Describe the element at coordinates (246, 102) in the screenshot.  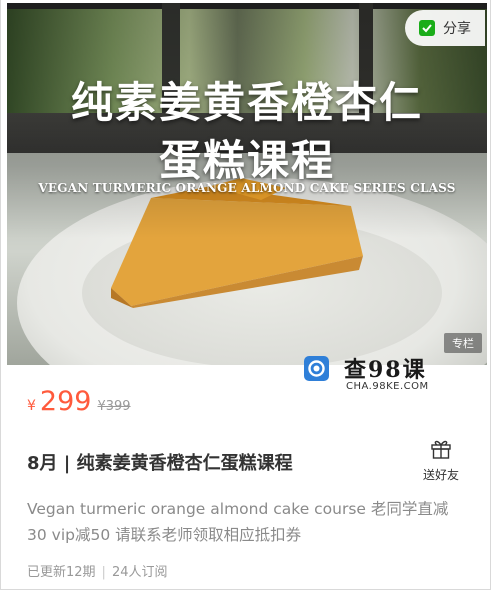
I see `cover-title-line1: 纯素姜黄香橙杏仁` at that location.